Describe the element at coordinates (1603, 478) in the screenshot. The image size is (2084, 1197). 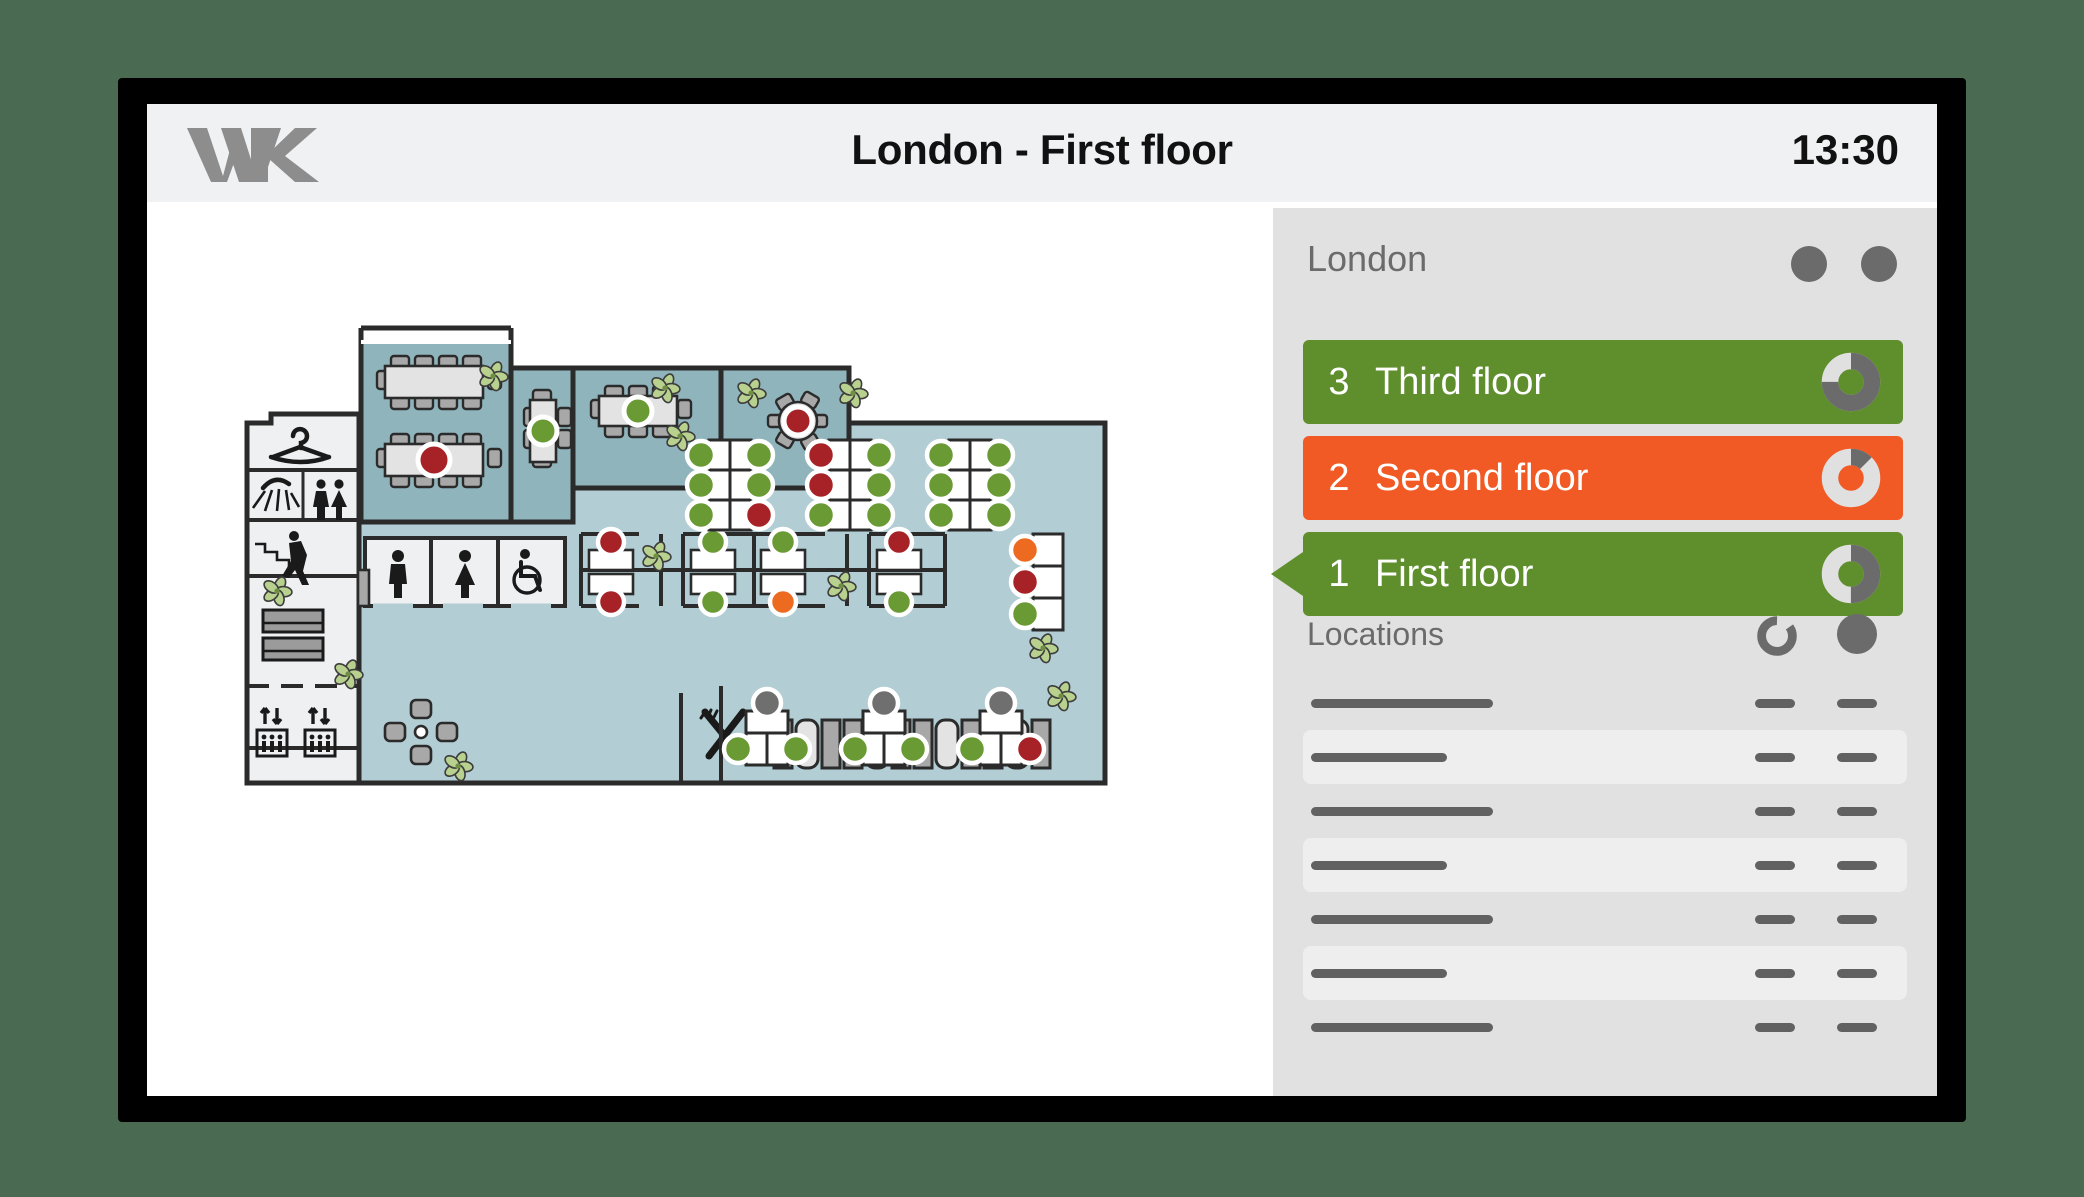
I see `floor-row-second: 2 Second floor` at that location.